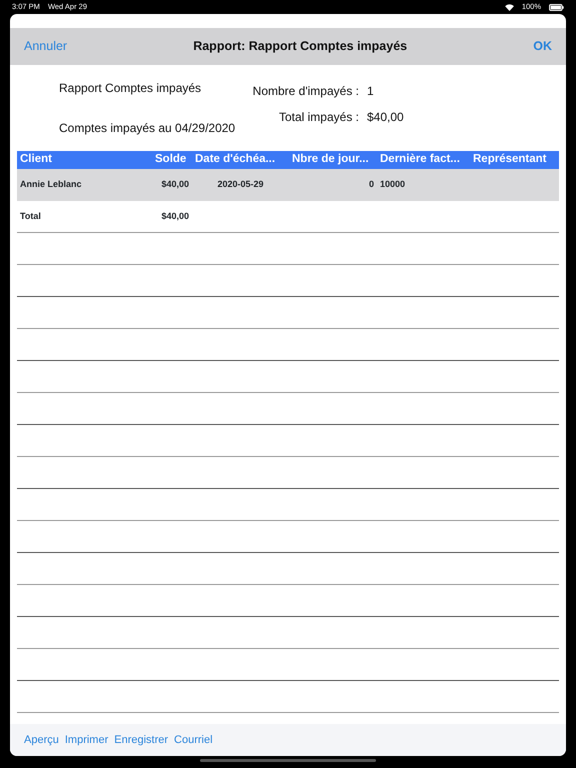  I want to click on summary-label: Total impayés :, so click(318, 117).